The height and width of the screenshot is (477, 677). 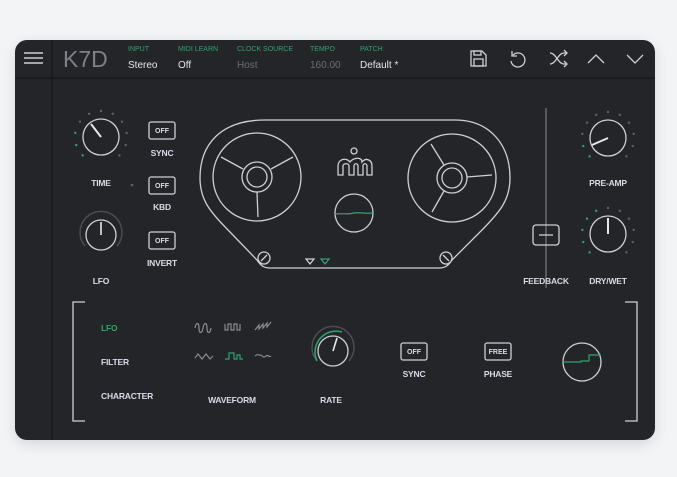 I want to click on random-wave-icon, so click(x=263, y=356).